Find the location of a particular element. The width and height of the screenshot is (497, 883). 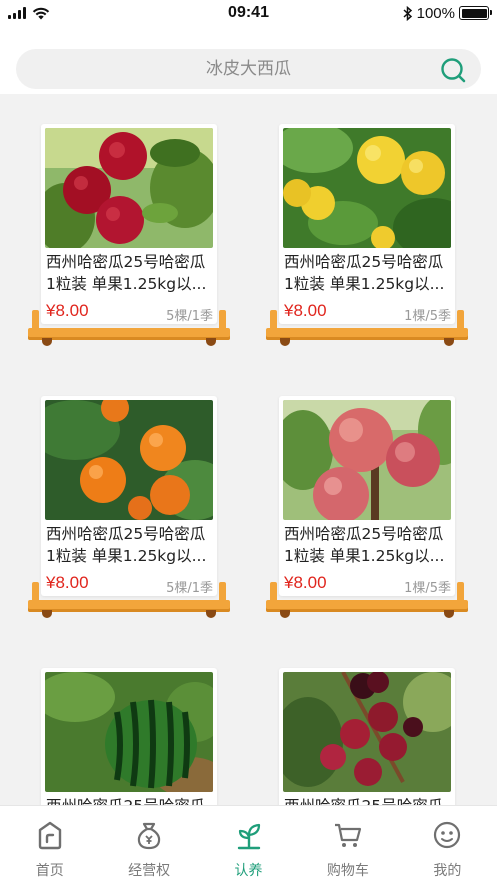

cart-icon is located at coordinates (348, 835).